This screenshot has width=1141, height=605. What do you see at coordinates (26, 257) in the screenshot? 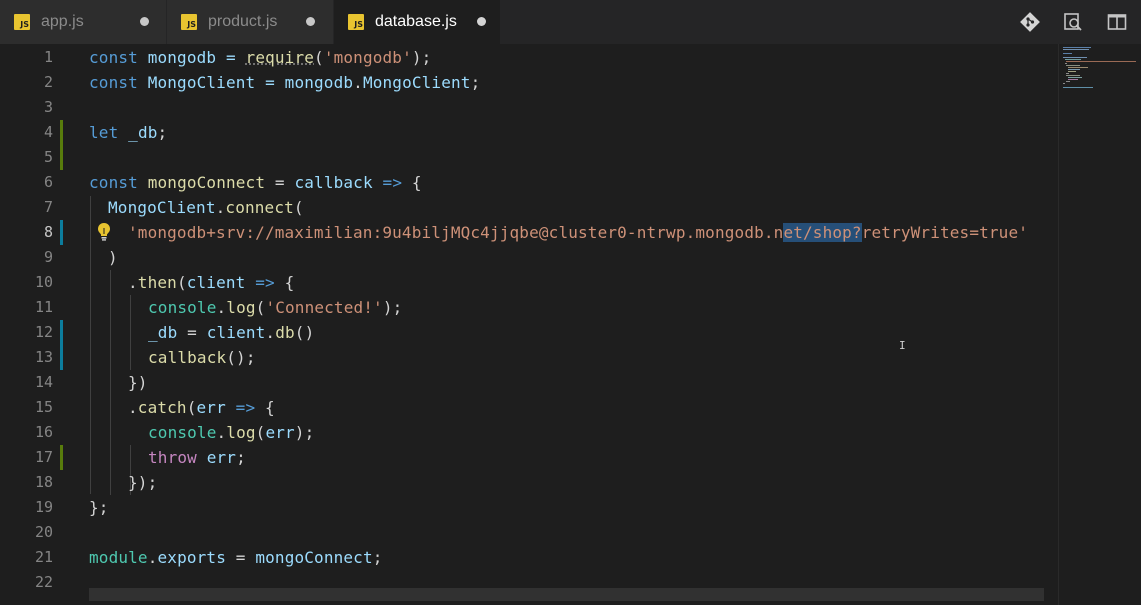
I see `line-number: 9` at bounding box center [26, 257].